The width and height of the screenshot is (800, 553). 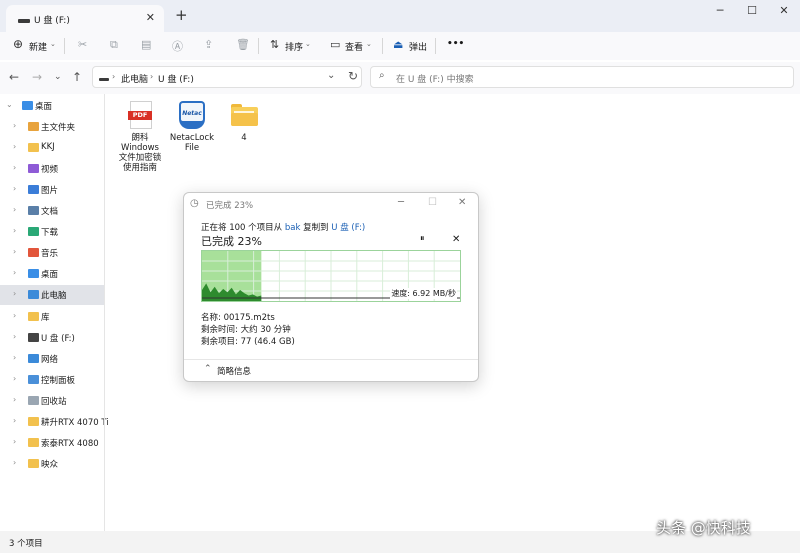 What do you see at coordinates (462, 202) in the screenshot?
I see `dialog-close-button: ✕` at bounding box center [462, 202].